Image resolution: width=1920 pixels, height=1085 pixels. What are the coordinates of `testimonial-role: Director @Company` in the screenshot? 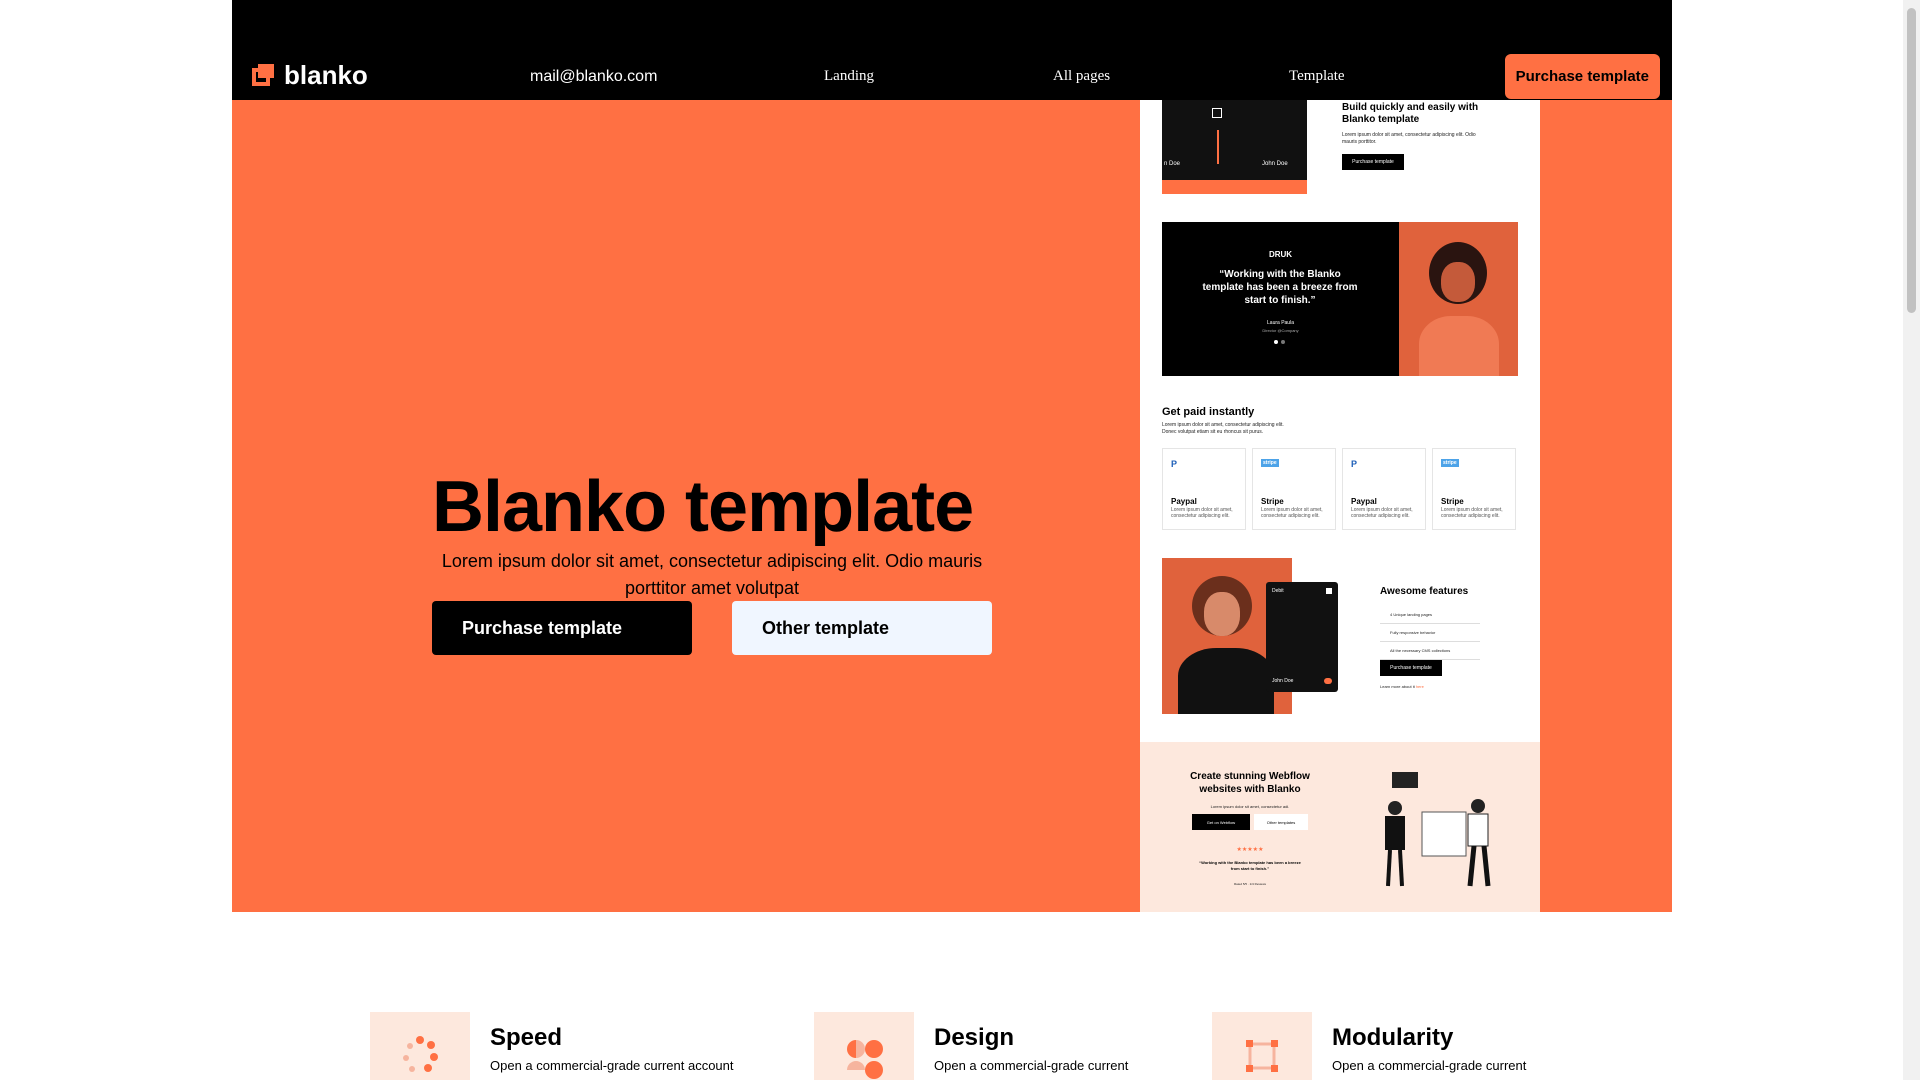 It's located at (1280, 330).